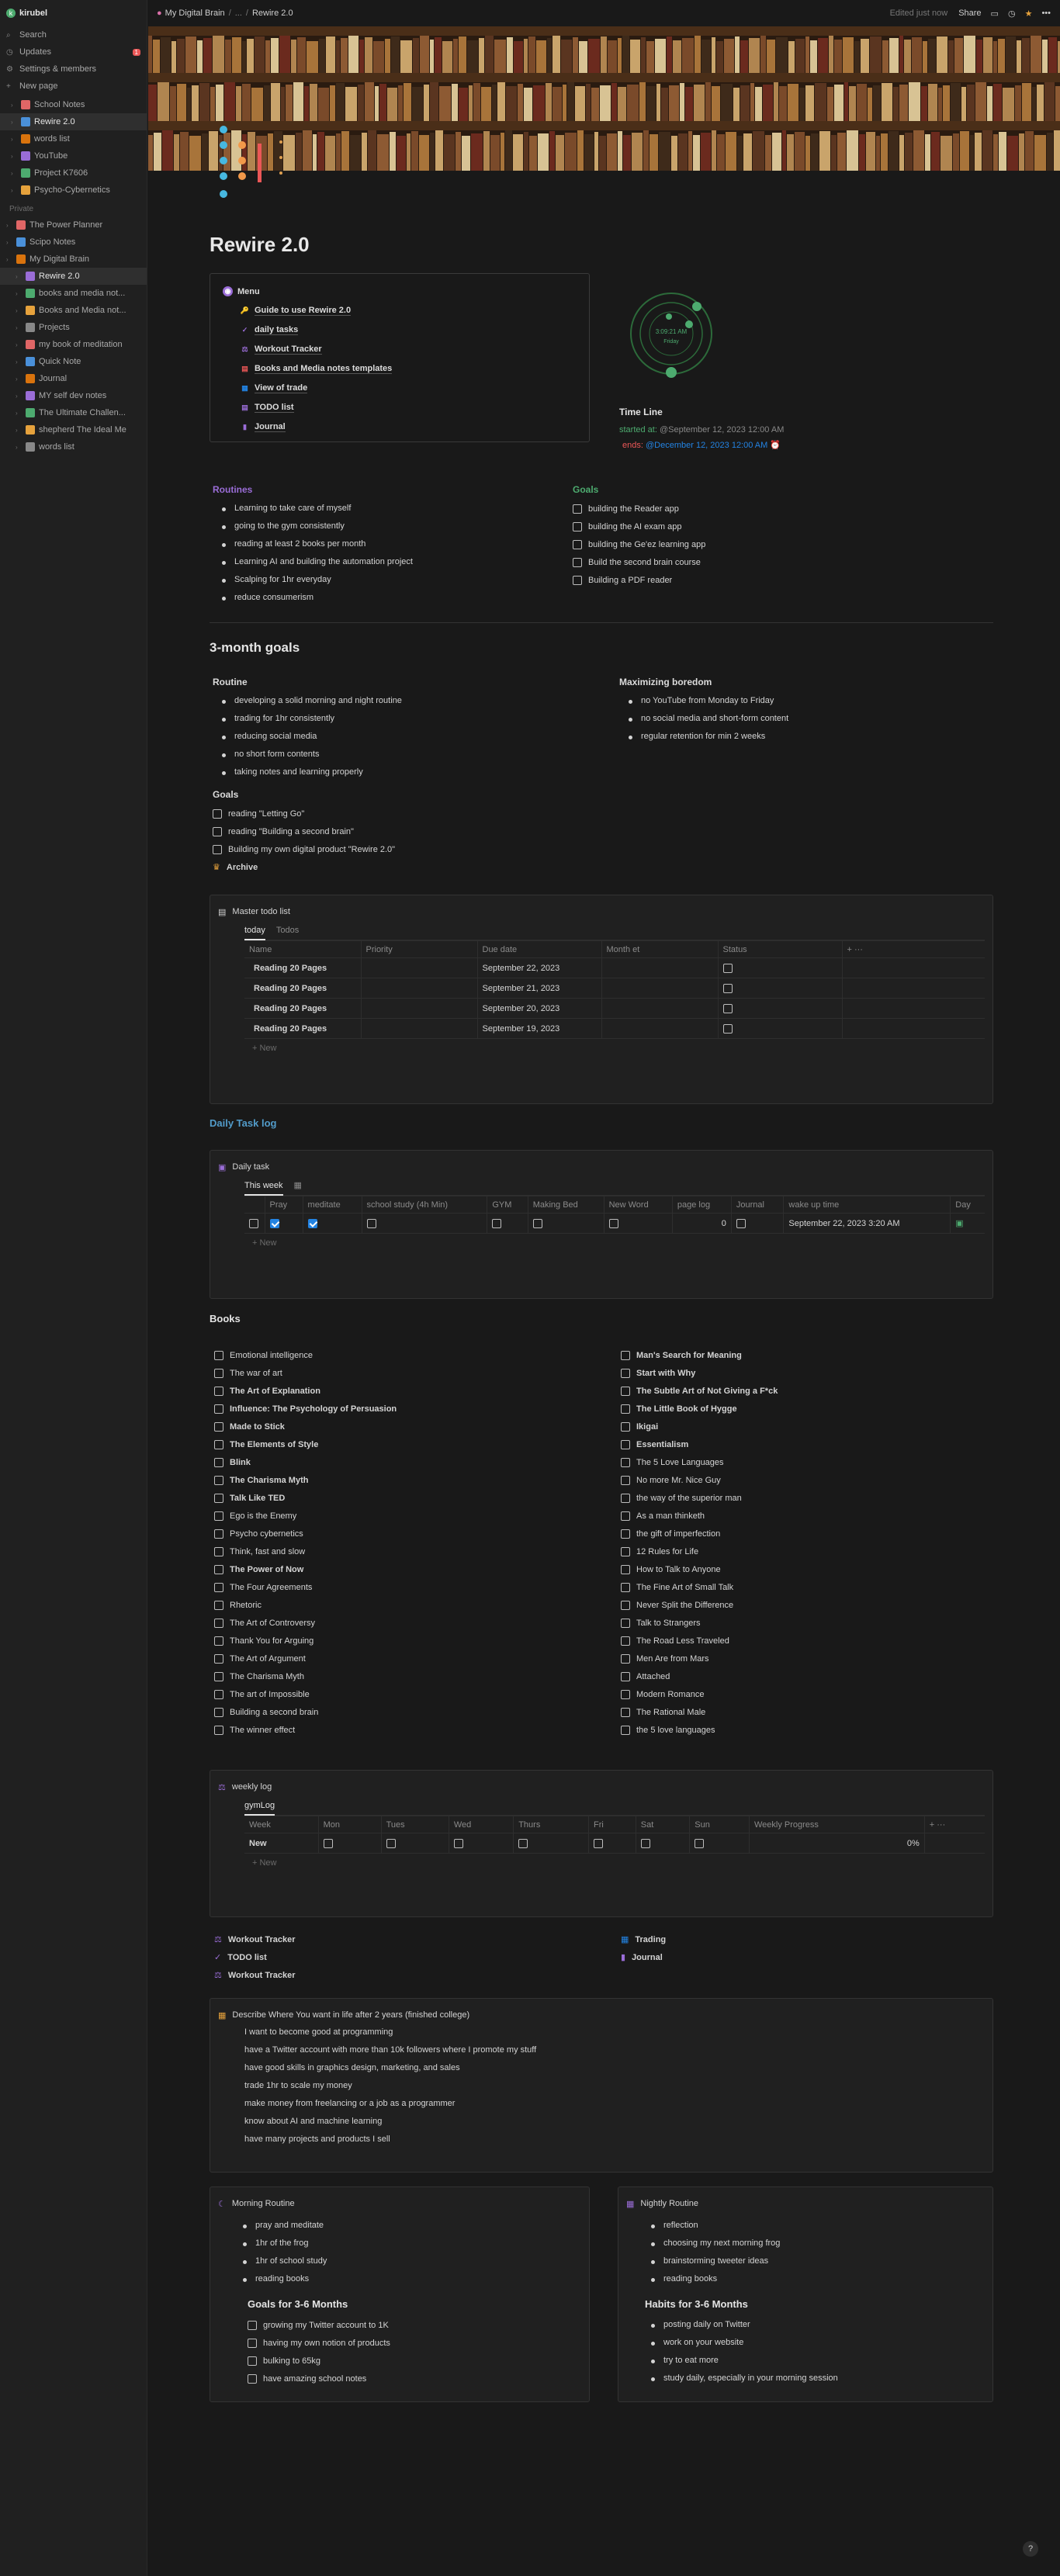  What do you see at coordinates (73, 395) in the screenshot?
I see `sidebar-item: › MY self dev notes` at bounding box center [73, 395].